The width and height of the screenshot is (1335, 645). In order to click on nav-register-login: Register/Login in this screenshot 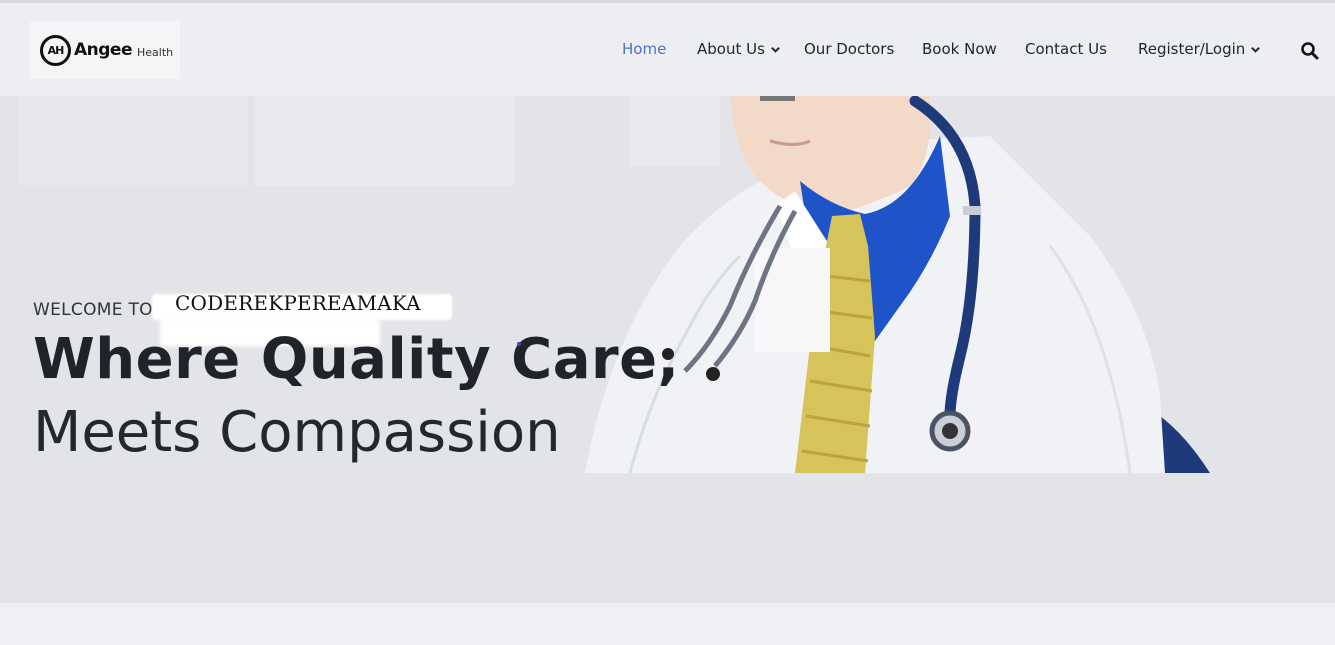, I will do `click(1199, 49)`.